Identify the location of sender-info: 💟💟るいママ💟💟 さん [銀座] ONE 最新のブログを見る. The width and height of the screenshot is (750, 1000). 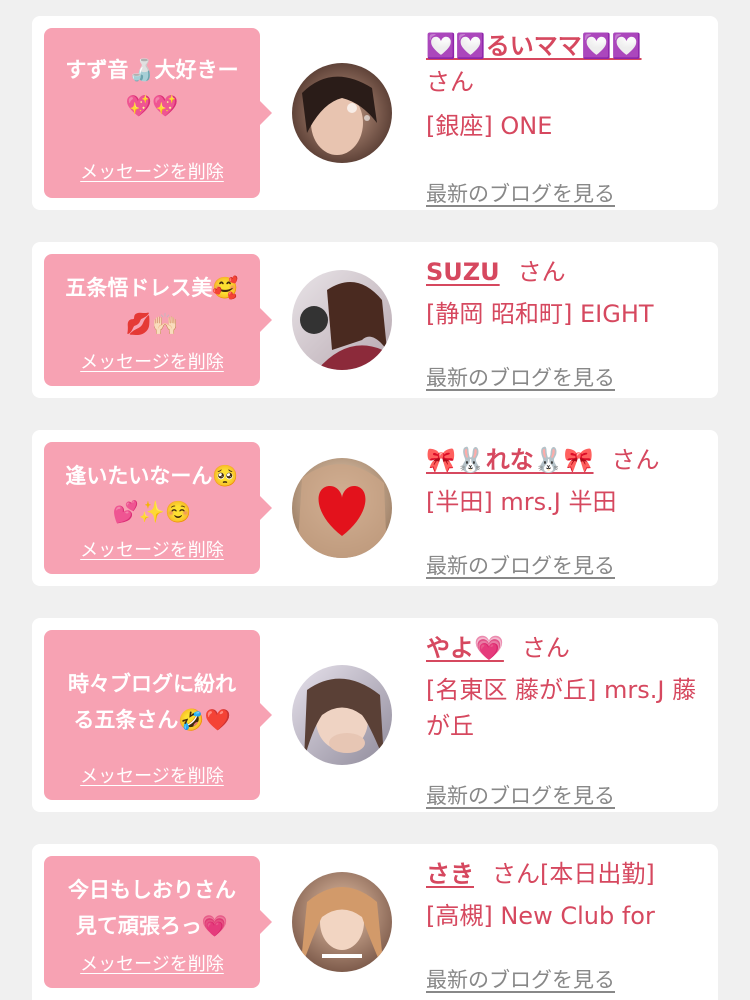
(566, 117).